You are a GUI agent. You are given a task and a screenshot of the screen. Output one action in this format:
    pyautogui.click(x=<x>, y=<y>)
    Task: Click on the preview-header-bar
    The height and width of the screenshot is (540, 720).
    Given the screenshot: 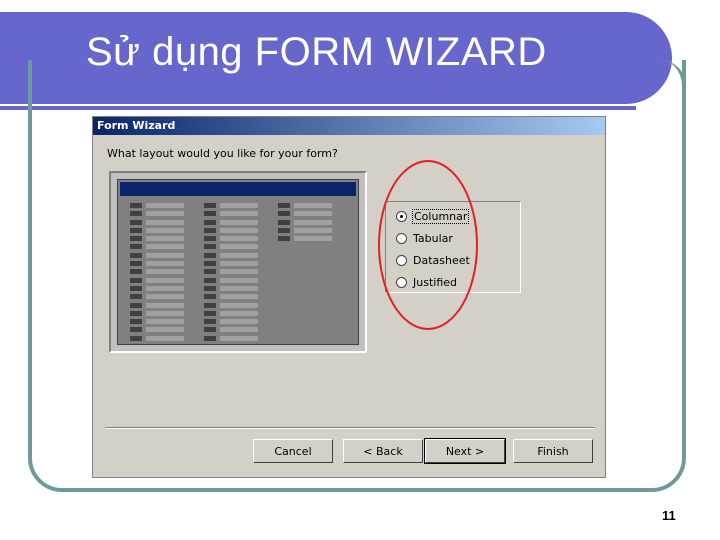 What is the action you would take?
    pyautogui.click(x=238, y=189)
    